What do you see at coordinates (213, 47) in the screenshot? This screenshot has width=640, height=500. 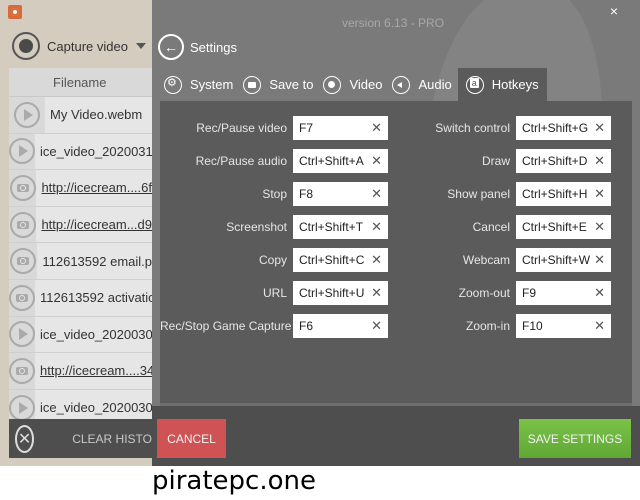 I see `settings-title: Settings` at bounding box center [213, 47].